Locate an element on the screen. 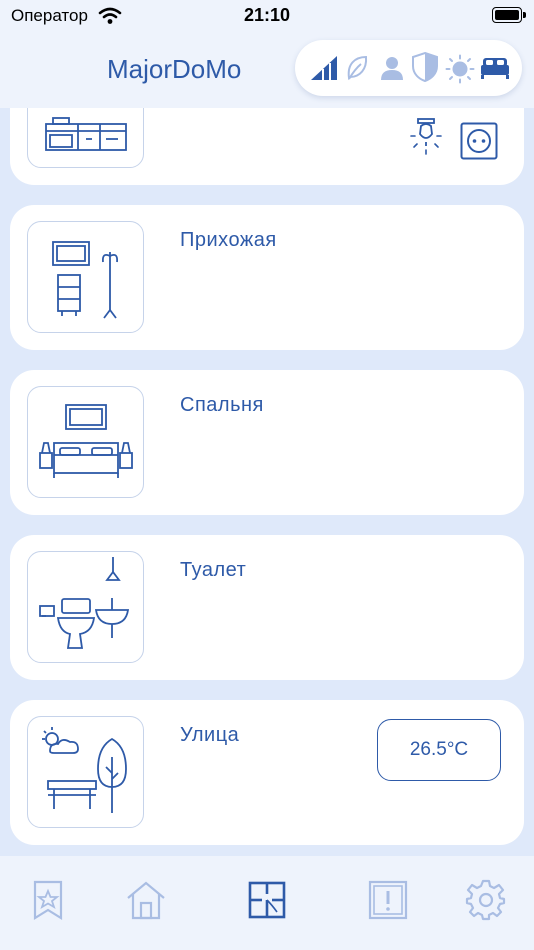 The image size is (534, 950). alert-icon is located at coordinates (388, 900).